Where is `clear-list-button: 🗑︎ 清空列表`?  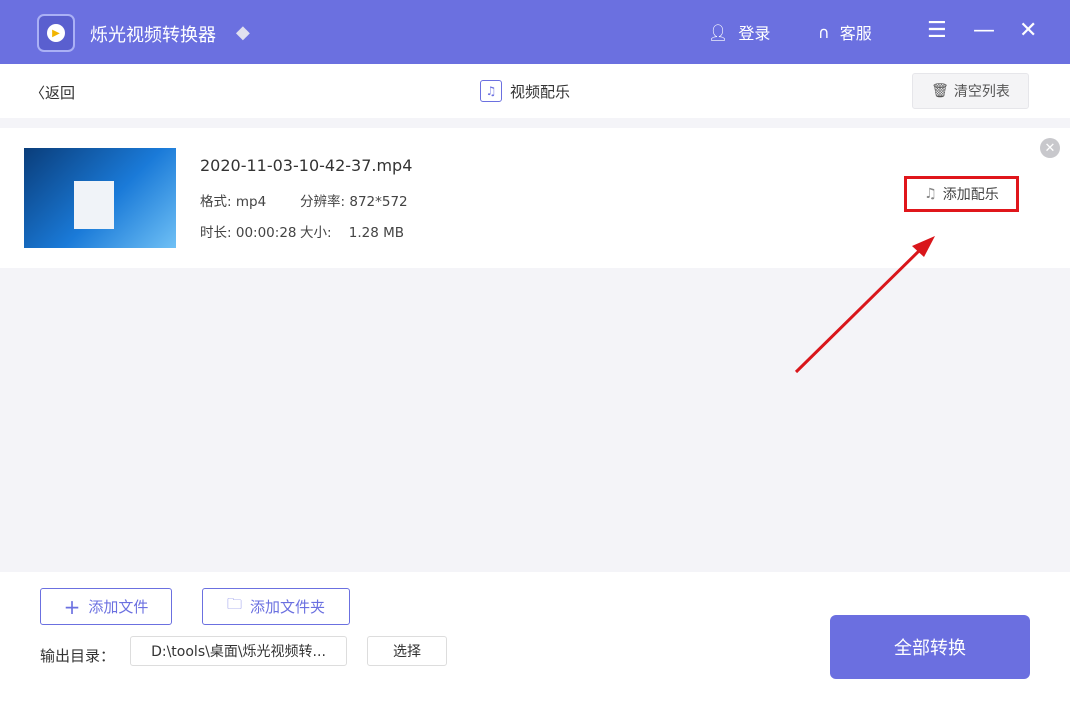 clear-list-button: 🗑︎ 清空列表 is located at coordinates (970, 91).